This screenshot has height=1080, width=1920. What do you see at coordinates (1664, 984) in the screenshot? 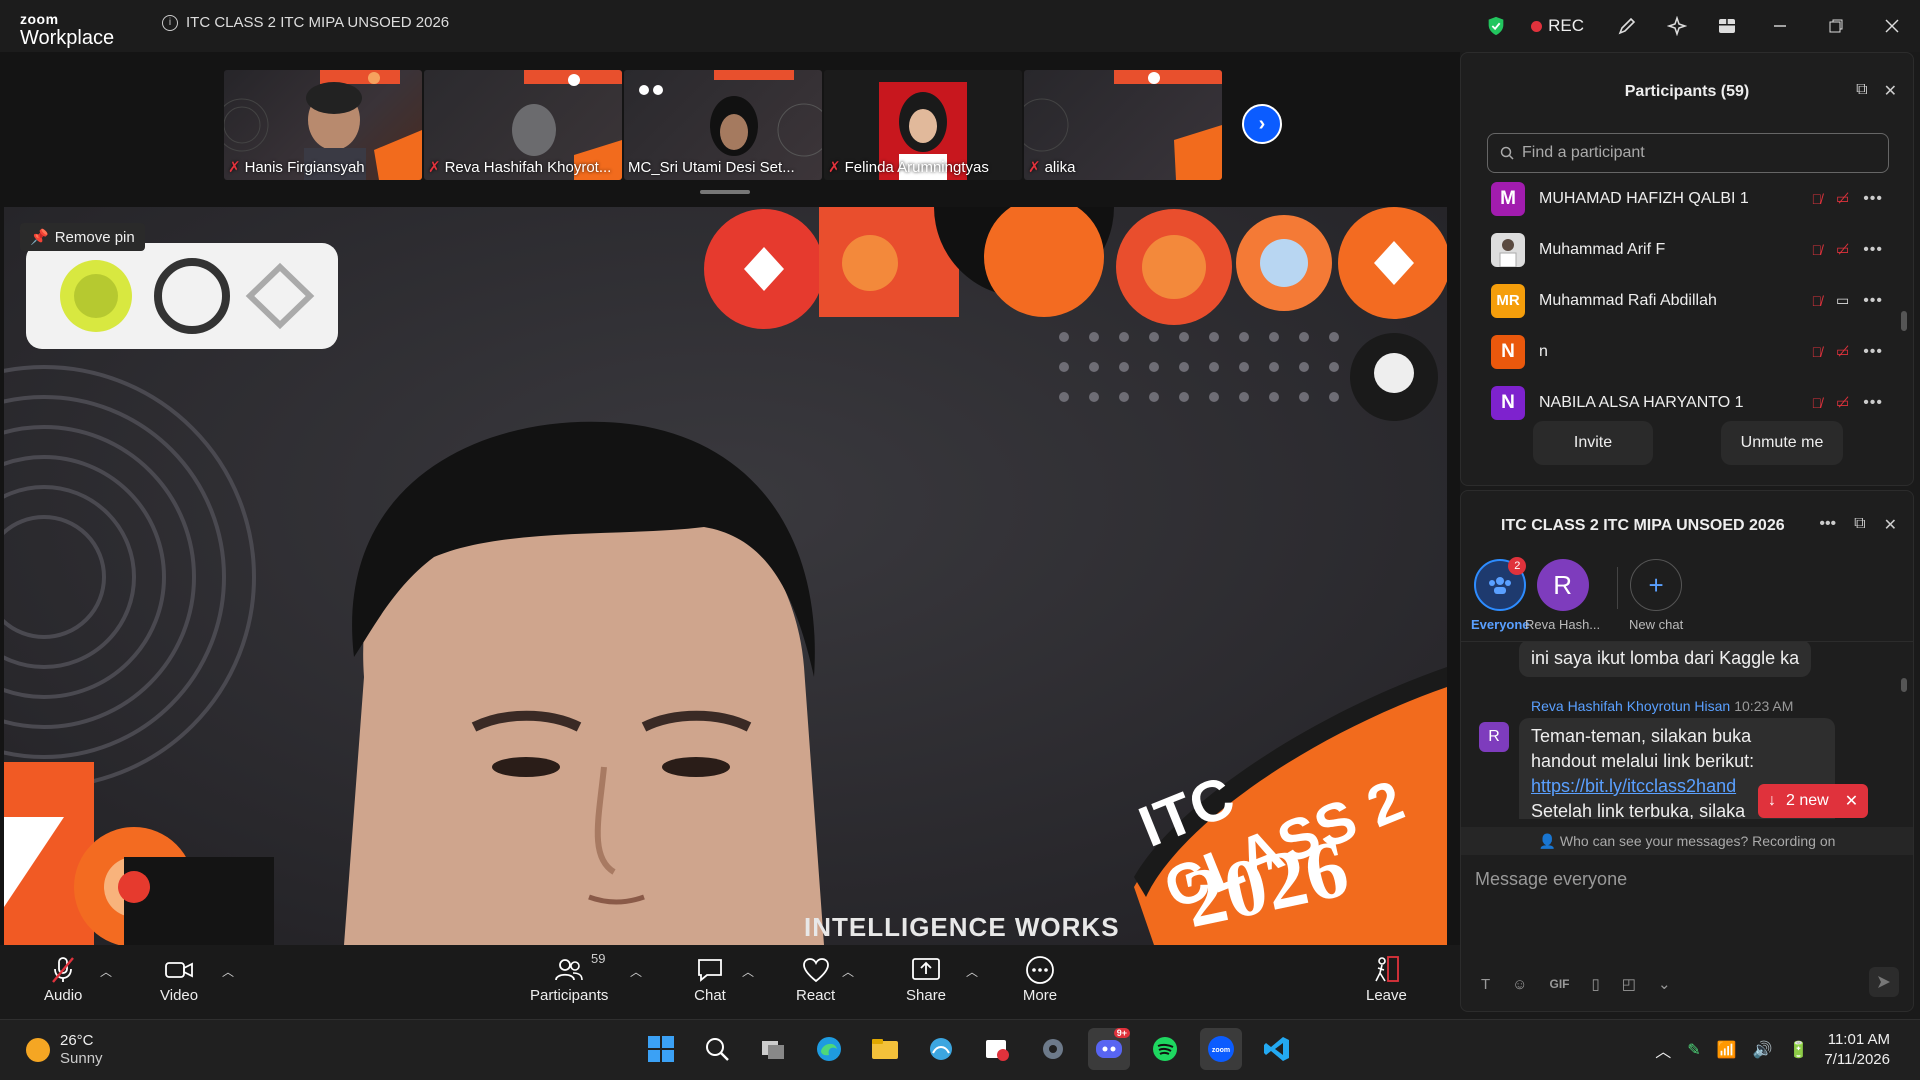
I see `chevron-down-icon: ⌄` at bounding box center [1664, 984].